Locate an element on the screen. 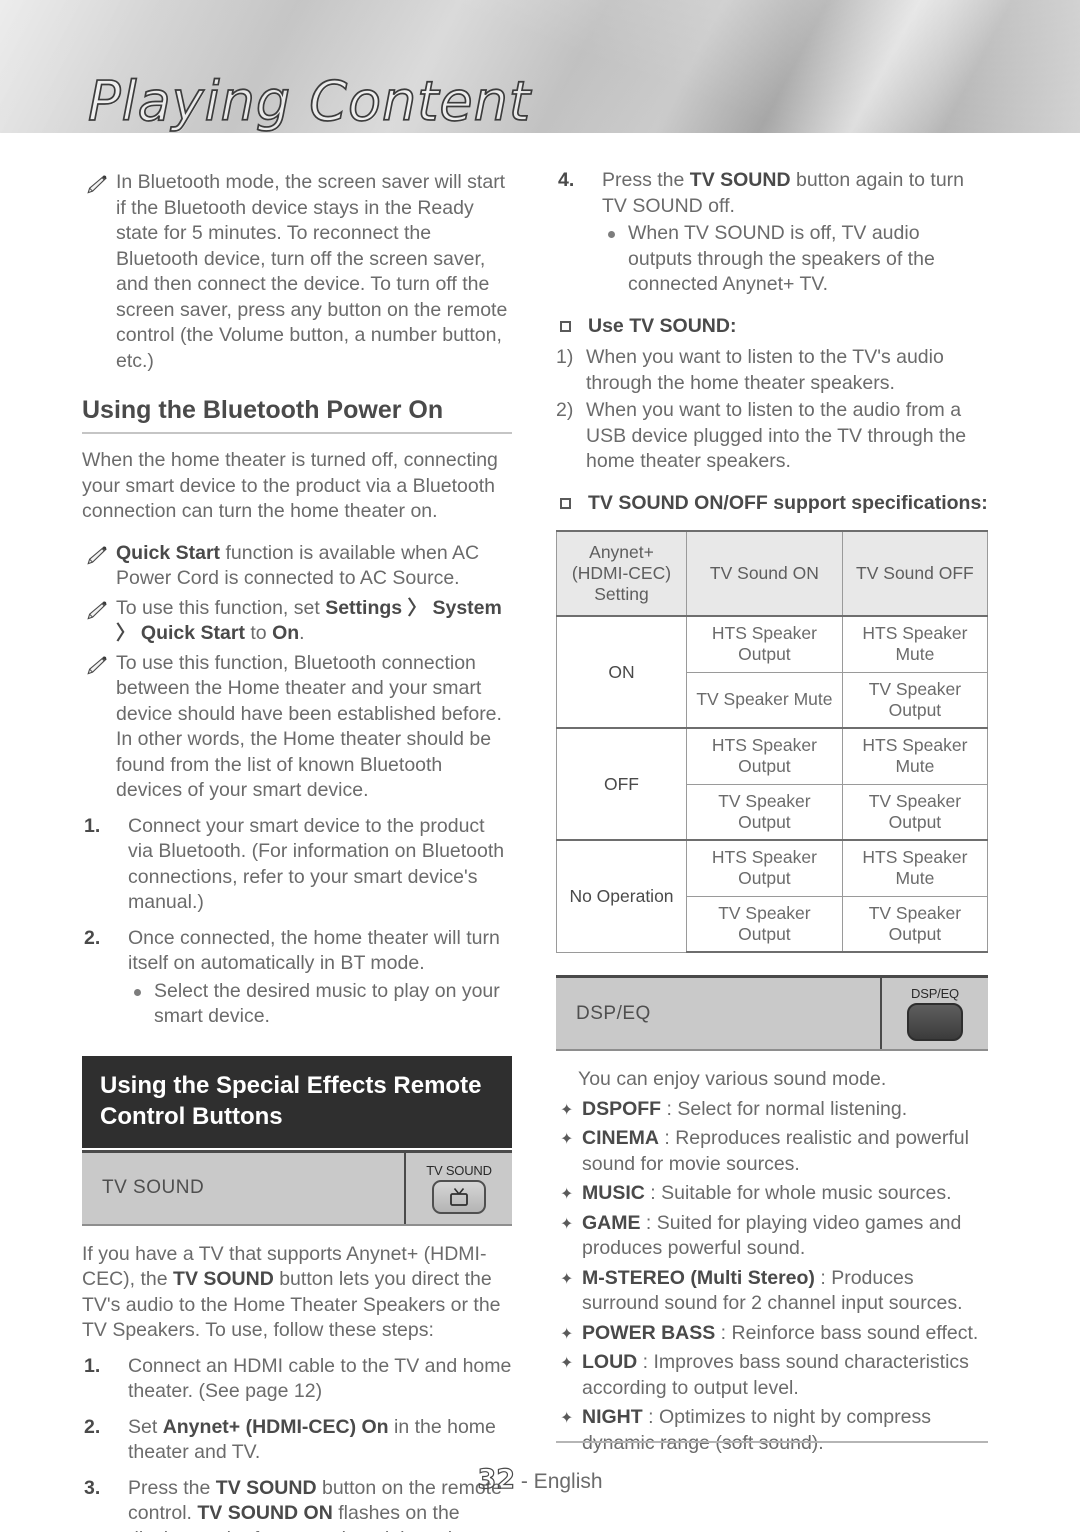 This screenshot has height=1532, width=1080. cell-on-soundoff-hts: HTS Speaker Mute is located at coordinates (915, 644).